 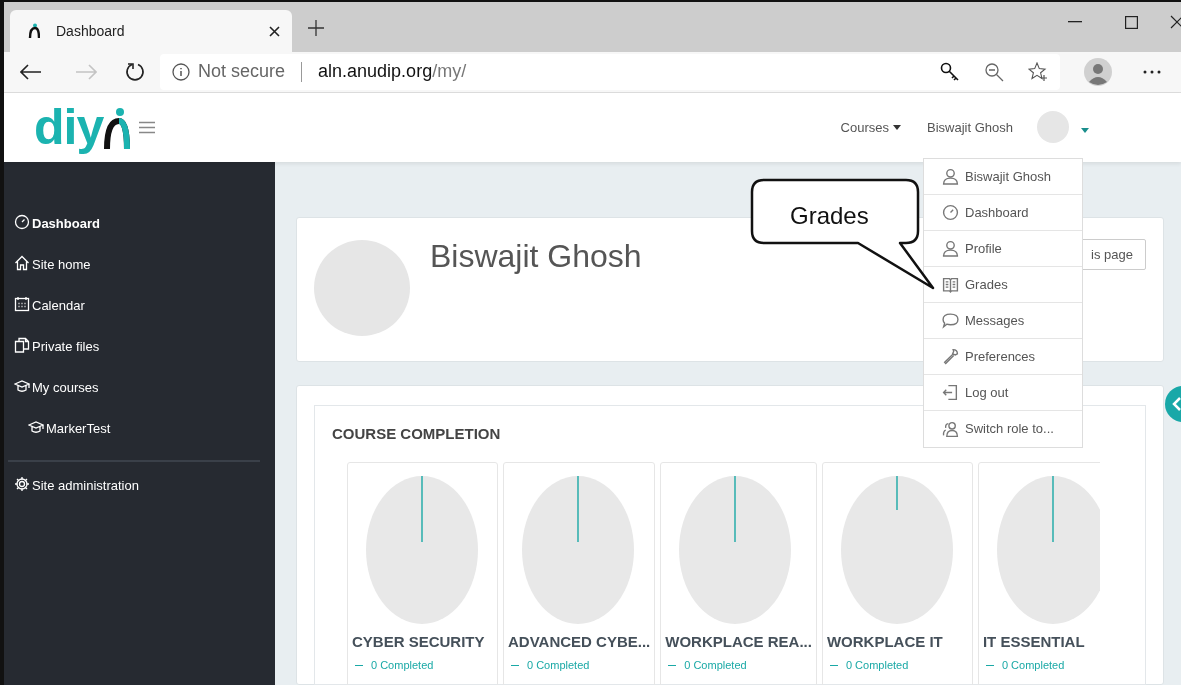 What do you see at coordinates (1152, 71) in the screenshot?
I see `more-icon` at bounding box center [1152, 71].